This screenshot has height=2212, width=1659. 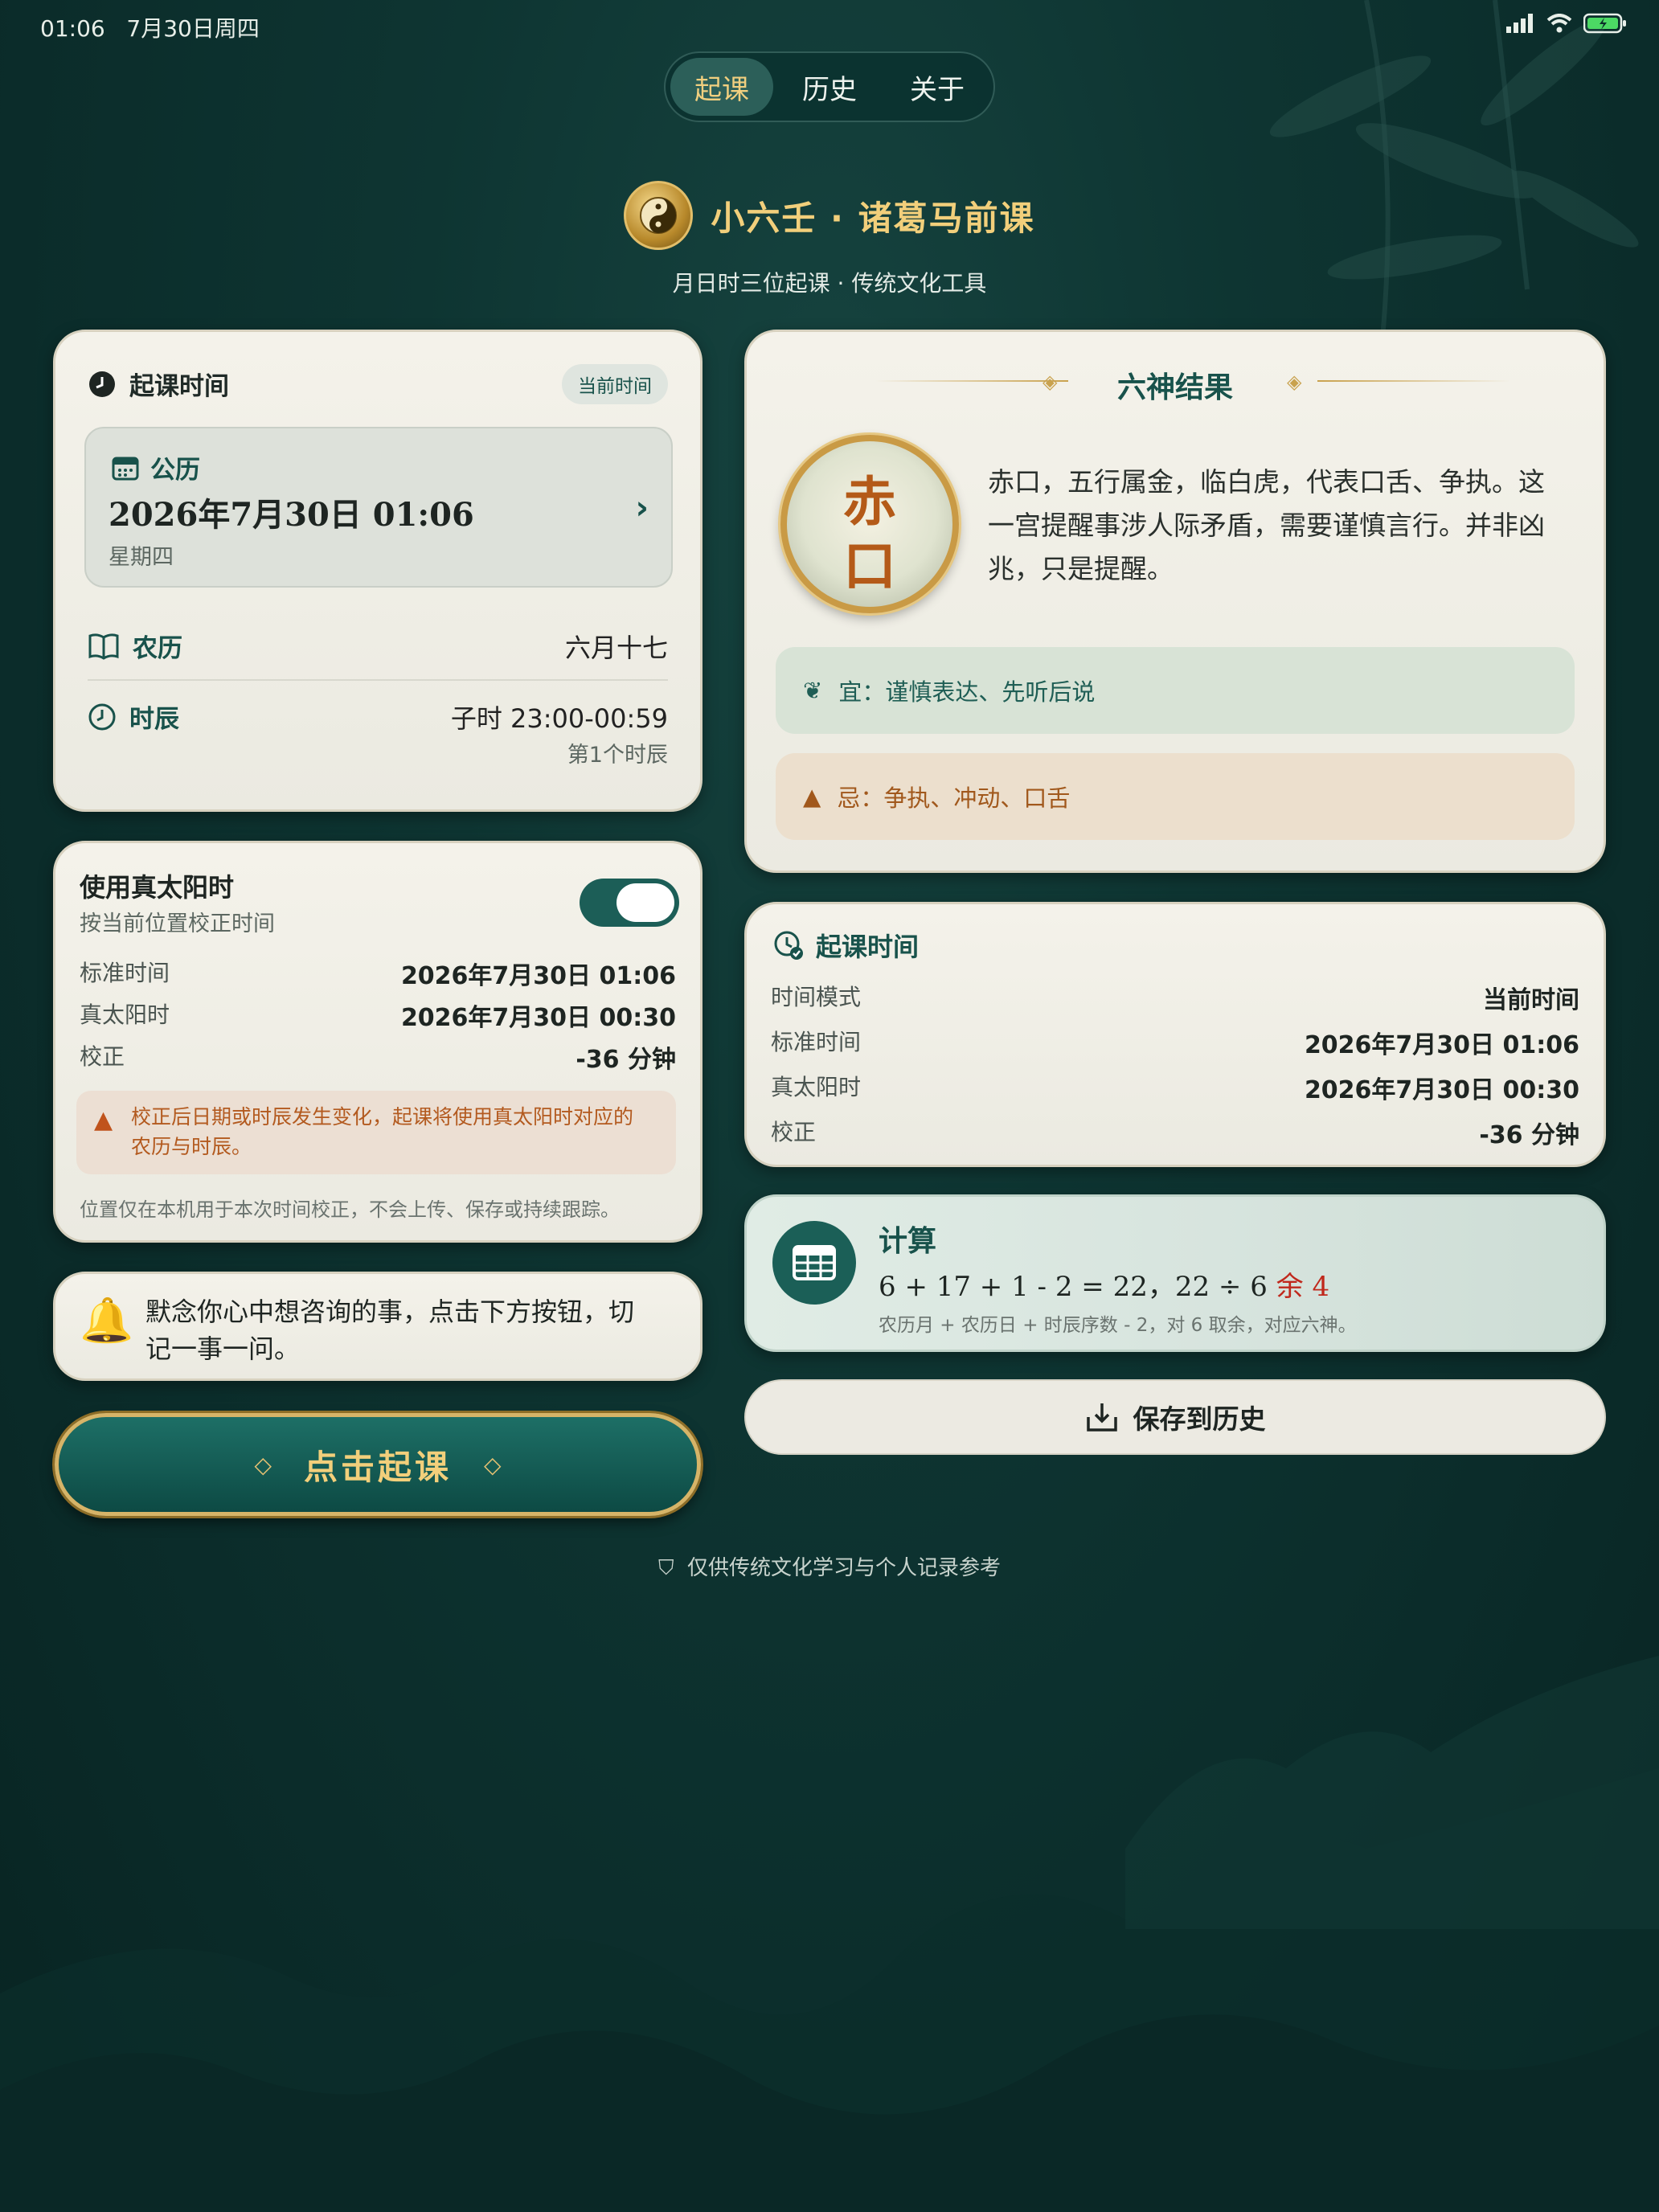 I want to click on start-button-label: 点击起课, so click(x=377, y=1467).